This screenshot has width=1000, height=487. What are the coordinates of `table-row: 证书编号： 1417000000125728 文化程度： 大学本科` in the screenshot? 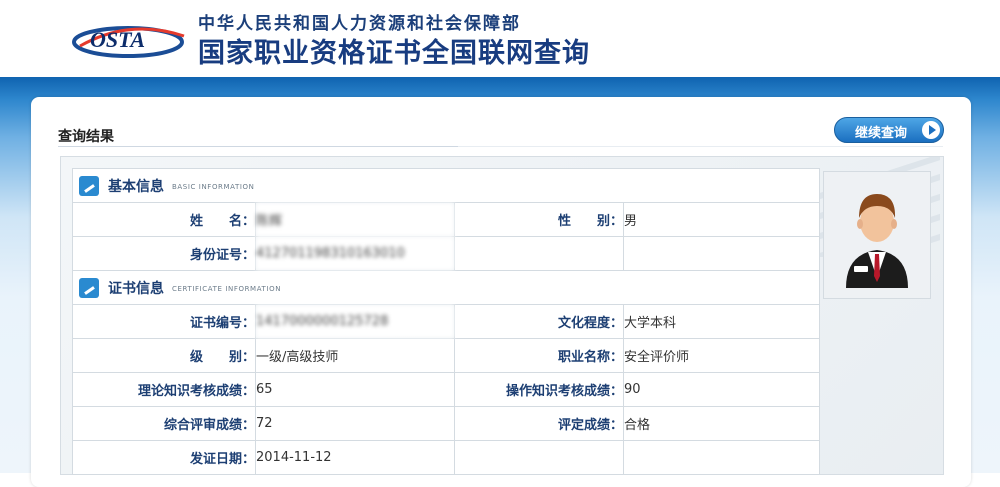 It's located at (446, 321).